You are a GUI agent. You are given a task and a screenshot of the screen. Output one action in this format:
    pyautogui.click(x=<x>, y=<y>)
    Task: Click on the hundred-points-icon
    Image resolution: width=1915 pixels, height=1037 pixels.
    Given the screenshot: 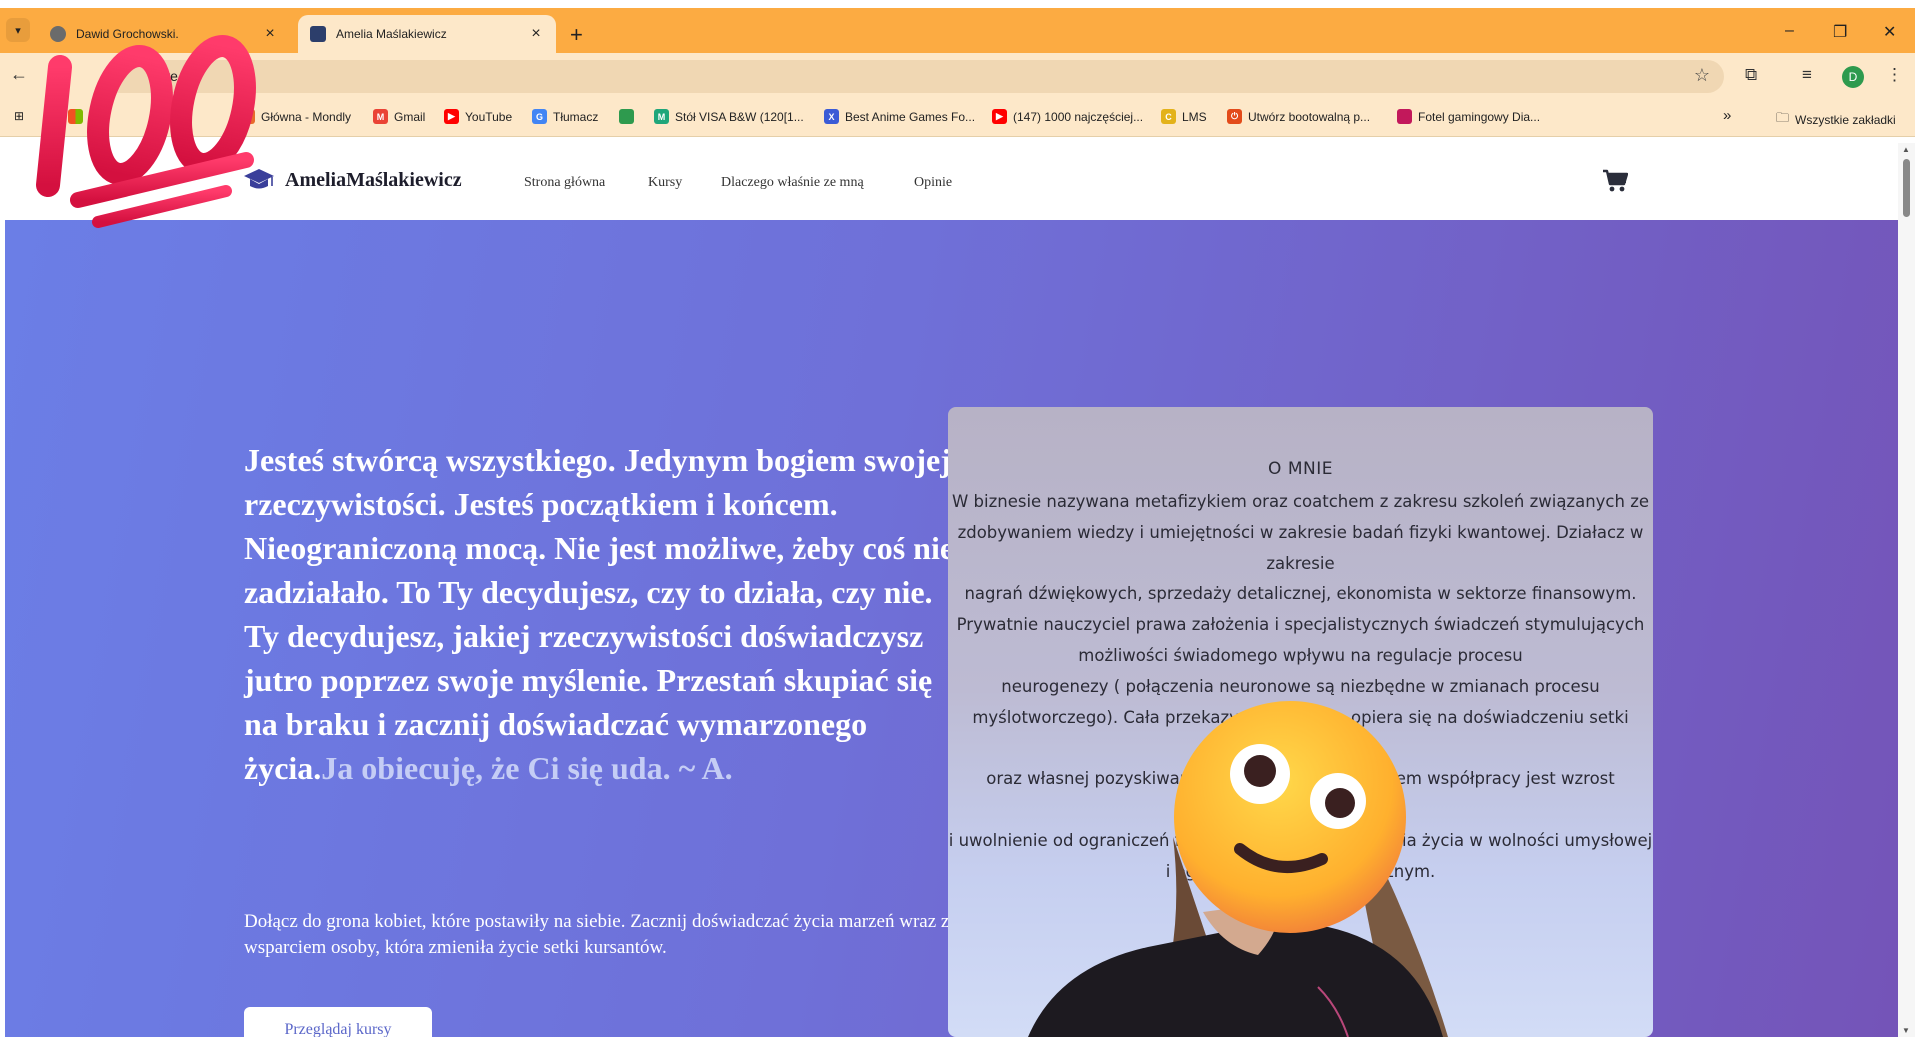 What is the action you would take?
    pyautogui.click(x=146, y=131)
    